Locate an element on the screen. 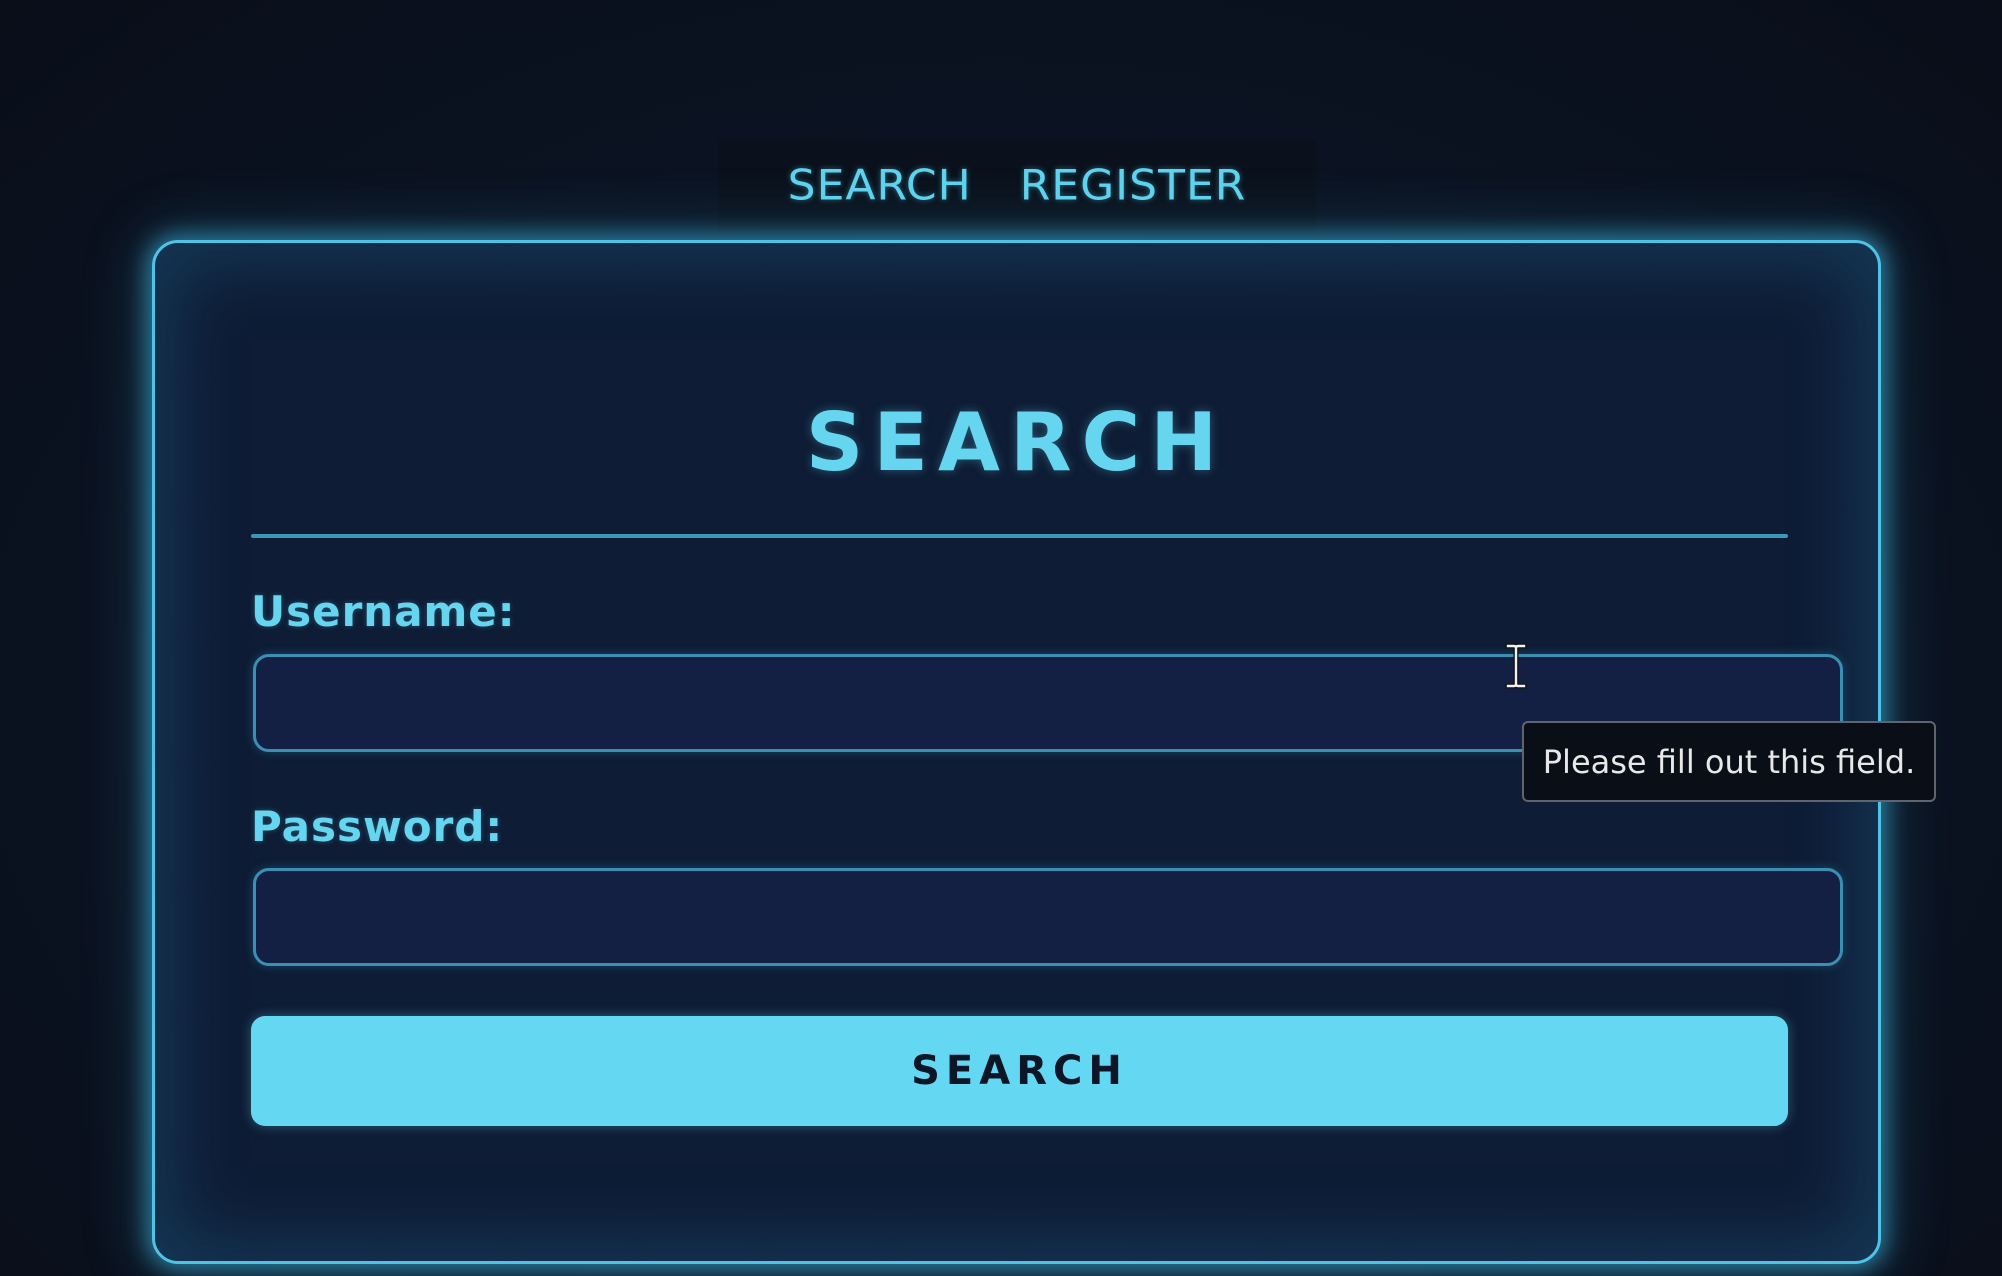  password-input is located at coordinates (1048, 917).